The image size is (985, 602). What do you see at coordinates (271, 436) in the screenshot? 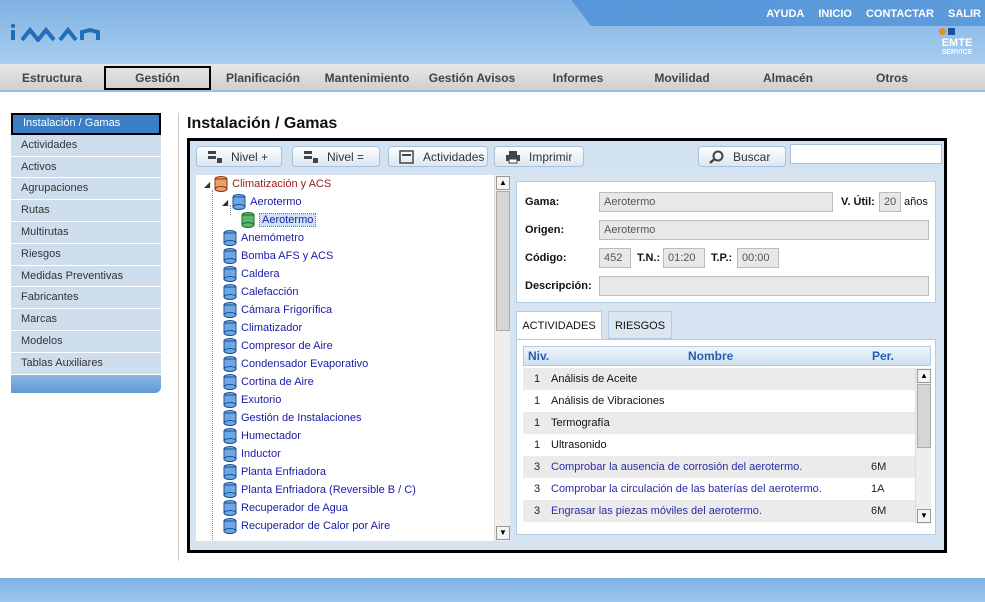
I see `tree-node-label: Humectador` at bounding box center [271, 436].